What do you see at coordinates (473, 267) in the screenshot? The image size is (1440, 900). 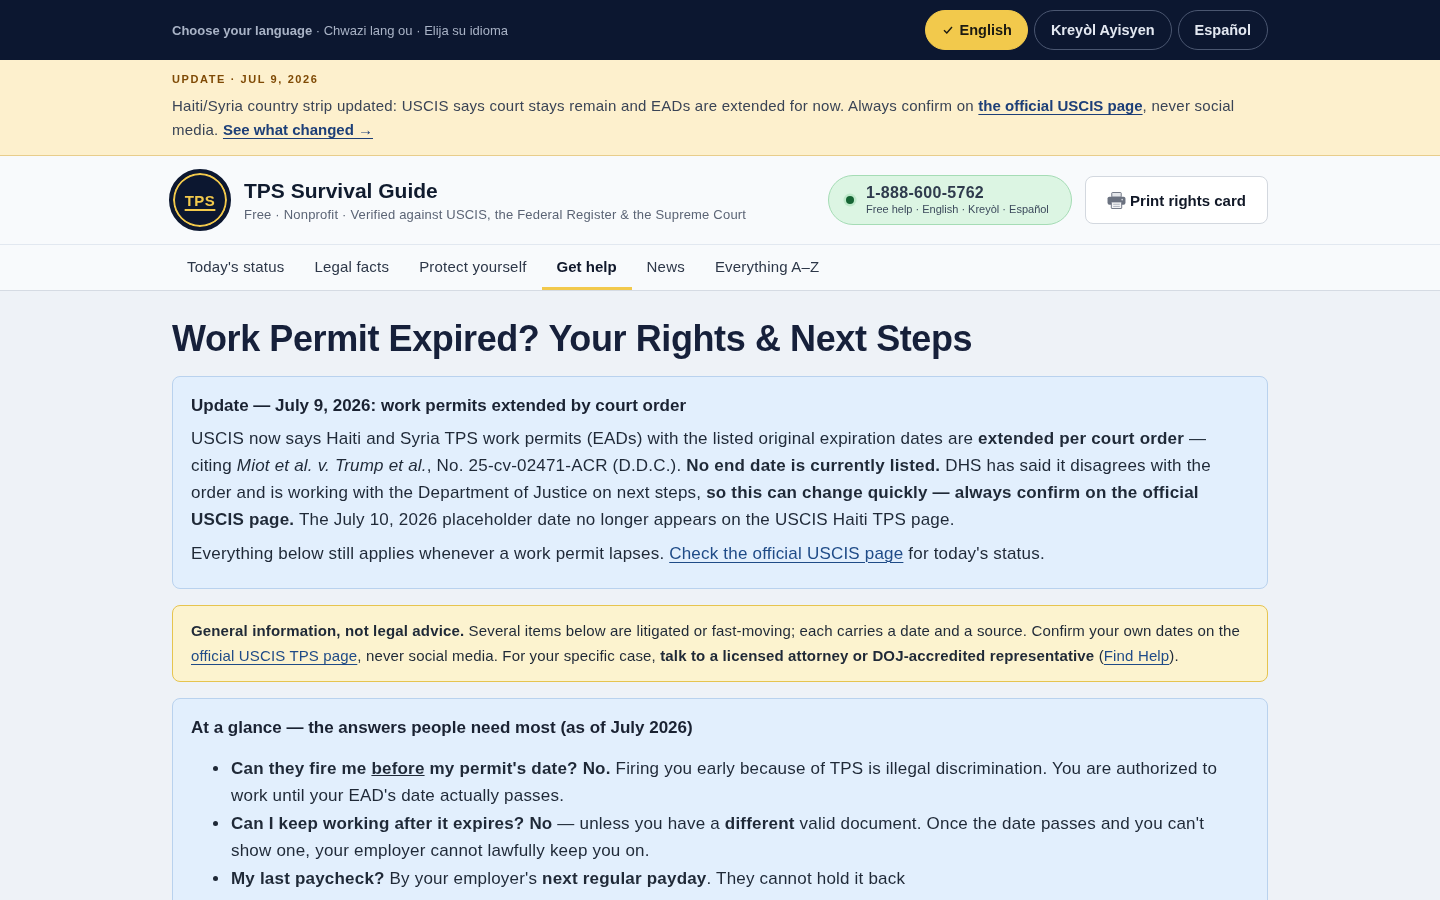 I see `nav-tab: Protect yourself` at bounding box center [473, 267].